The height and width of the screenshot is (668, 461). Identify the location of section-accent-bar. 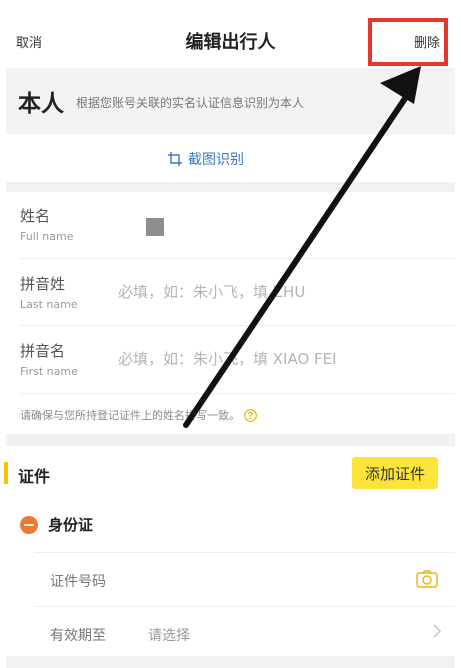
(6, 473).